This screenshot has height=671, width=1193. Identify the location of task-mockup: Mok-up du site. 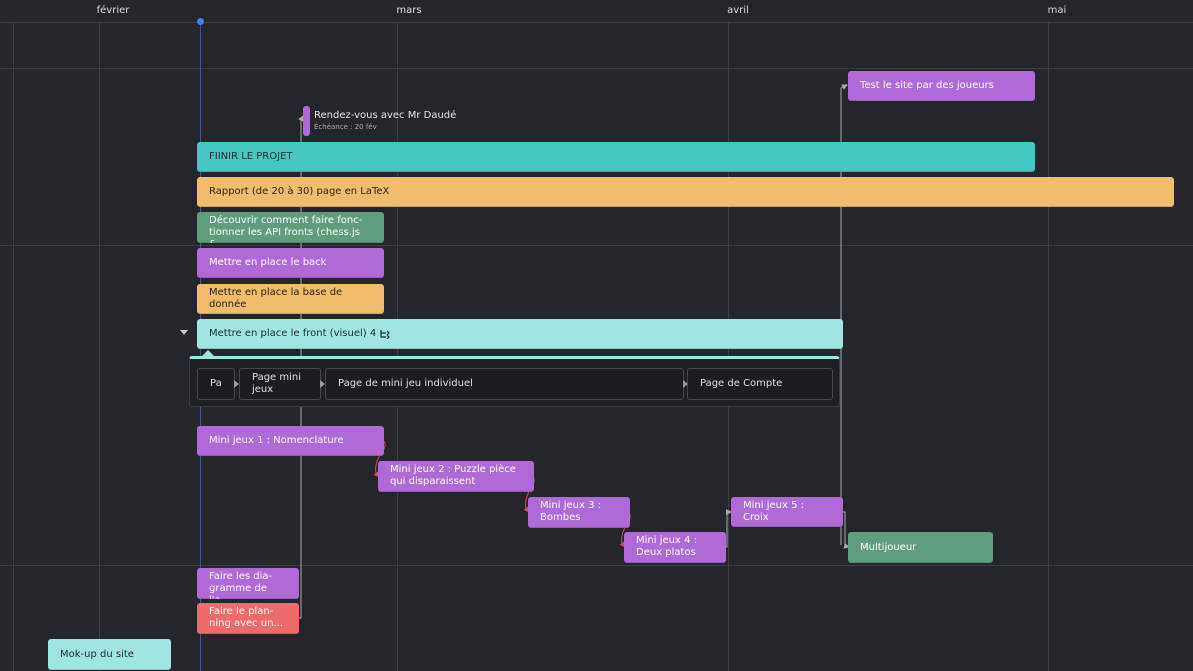
(109, 654).